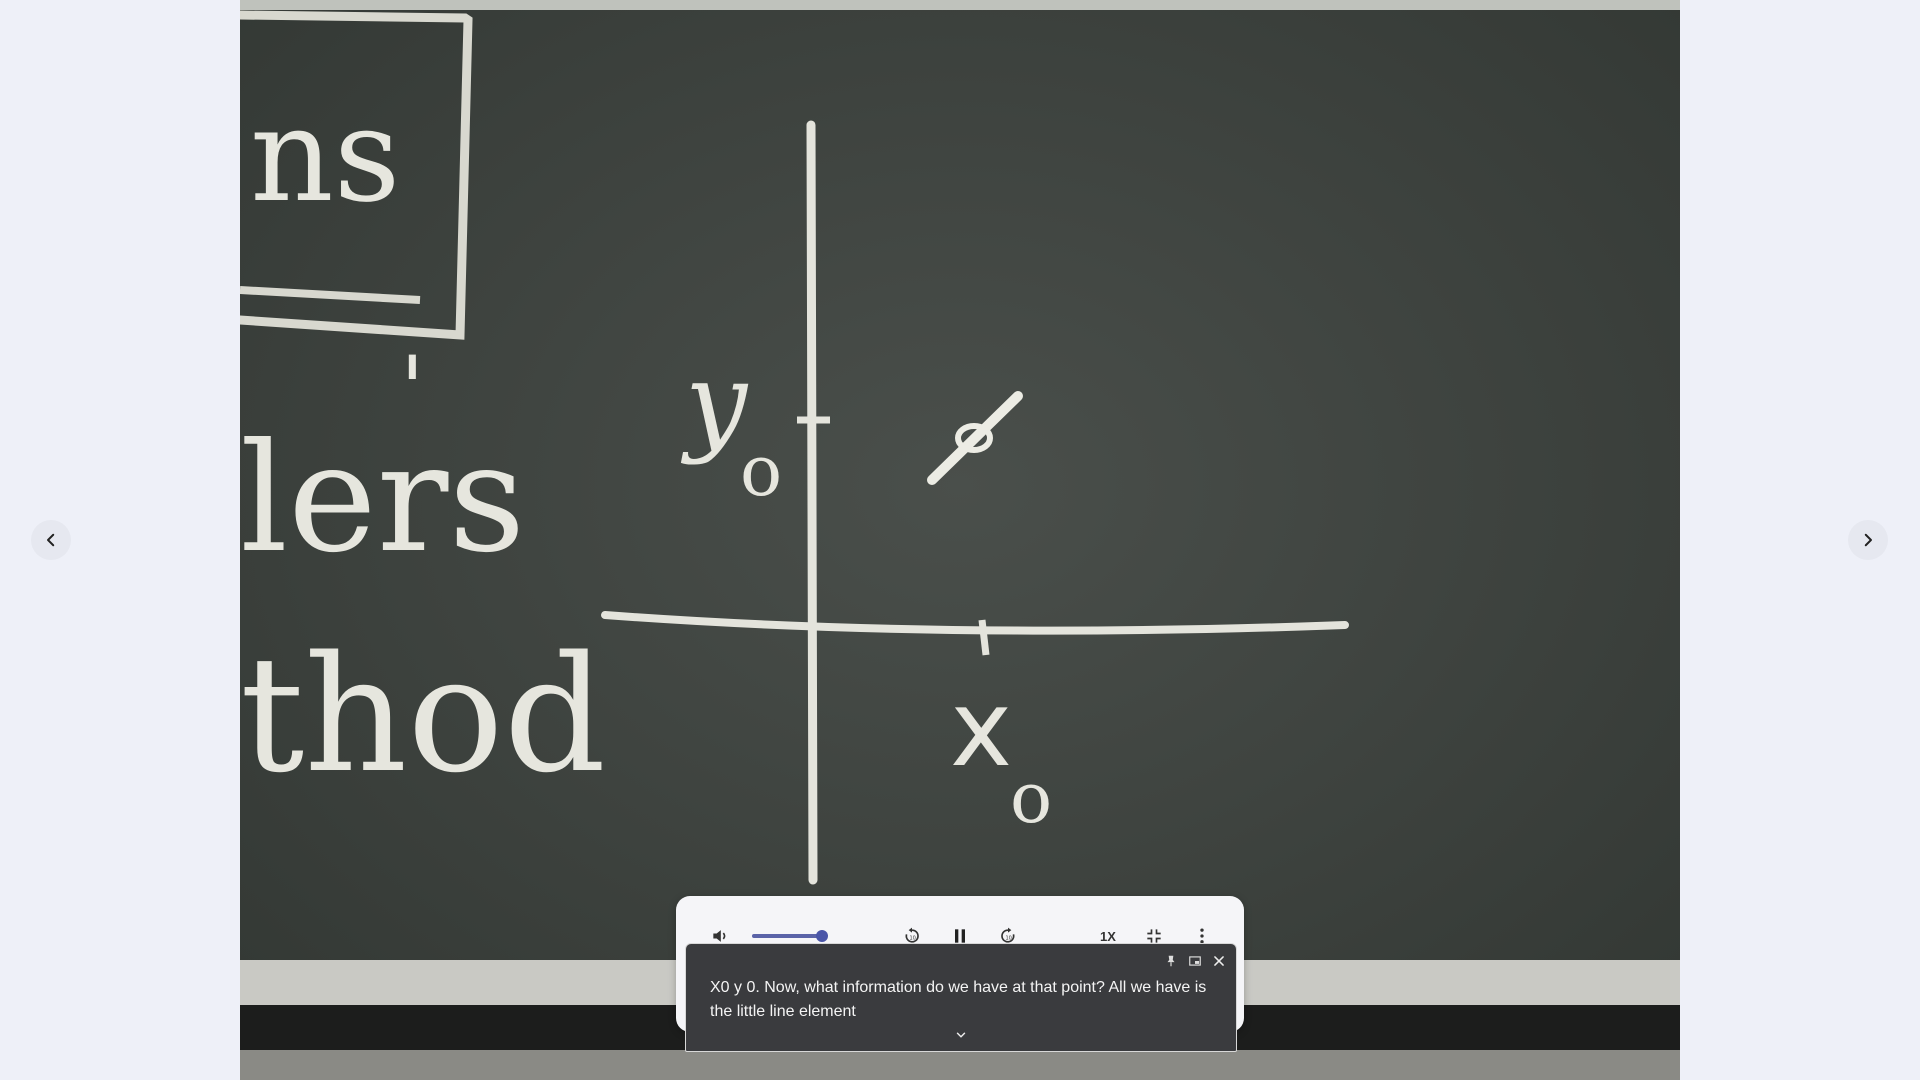 Image resolution: width=1920 pixels, height=1080 pixels. Describe the element at coordinates (423, 714) in the screenshot. I see `board-word-3: thod` at that location.